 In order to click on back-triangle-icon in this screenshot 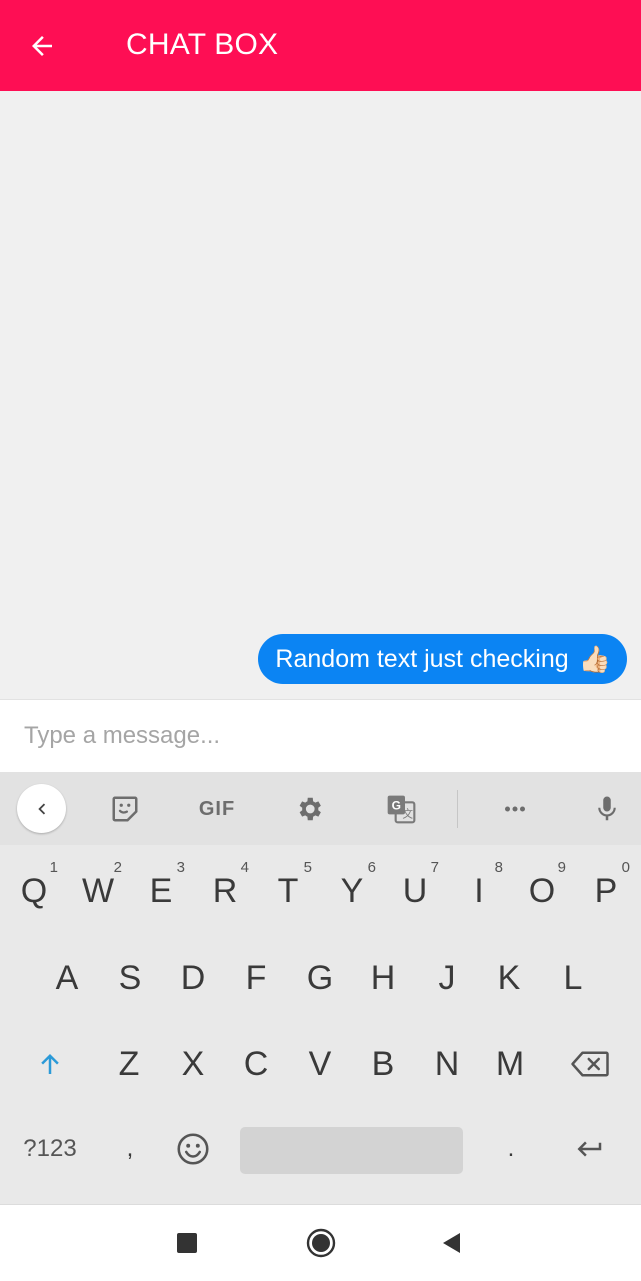, I will do `click(451, 1243)`.